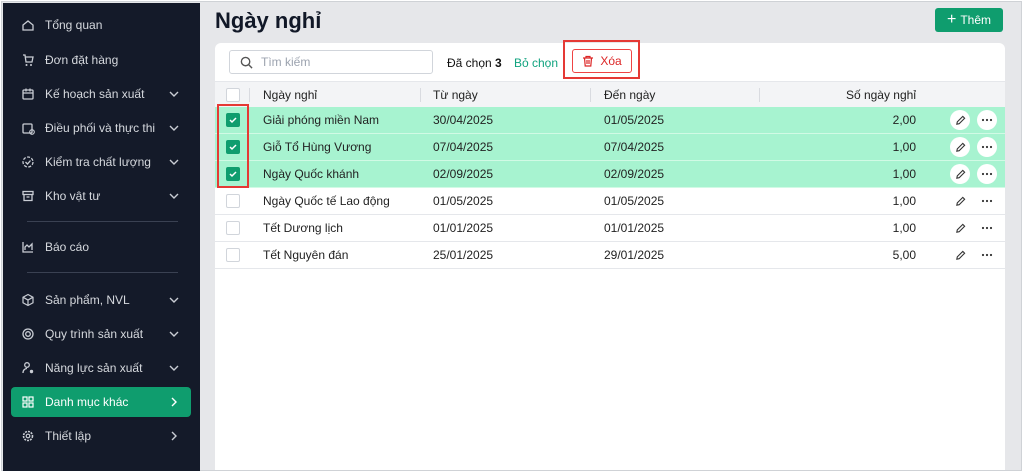  I want to click on sidebar-item-2: Kế hoạch sản xuất, so click(101, 94).